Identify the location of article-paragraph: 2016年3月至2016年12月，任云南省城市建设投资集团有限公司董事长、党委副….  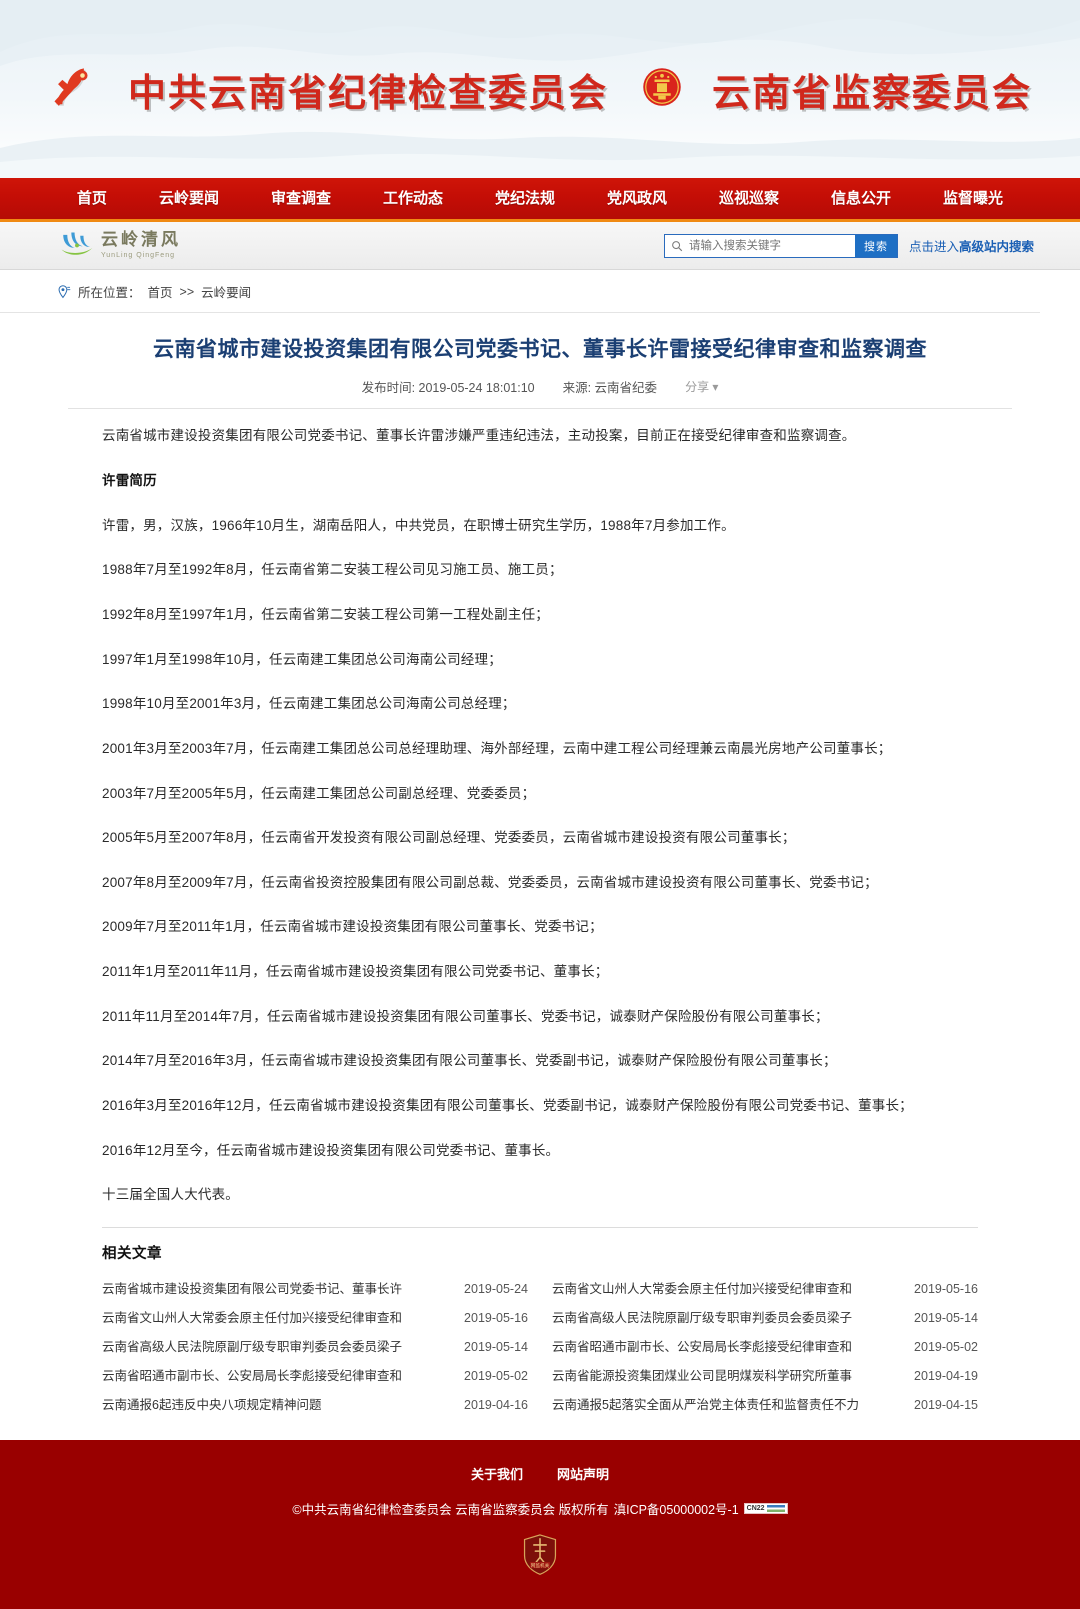
(507, 1105).